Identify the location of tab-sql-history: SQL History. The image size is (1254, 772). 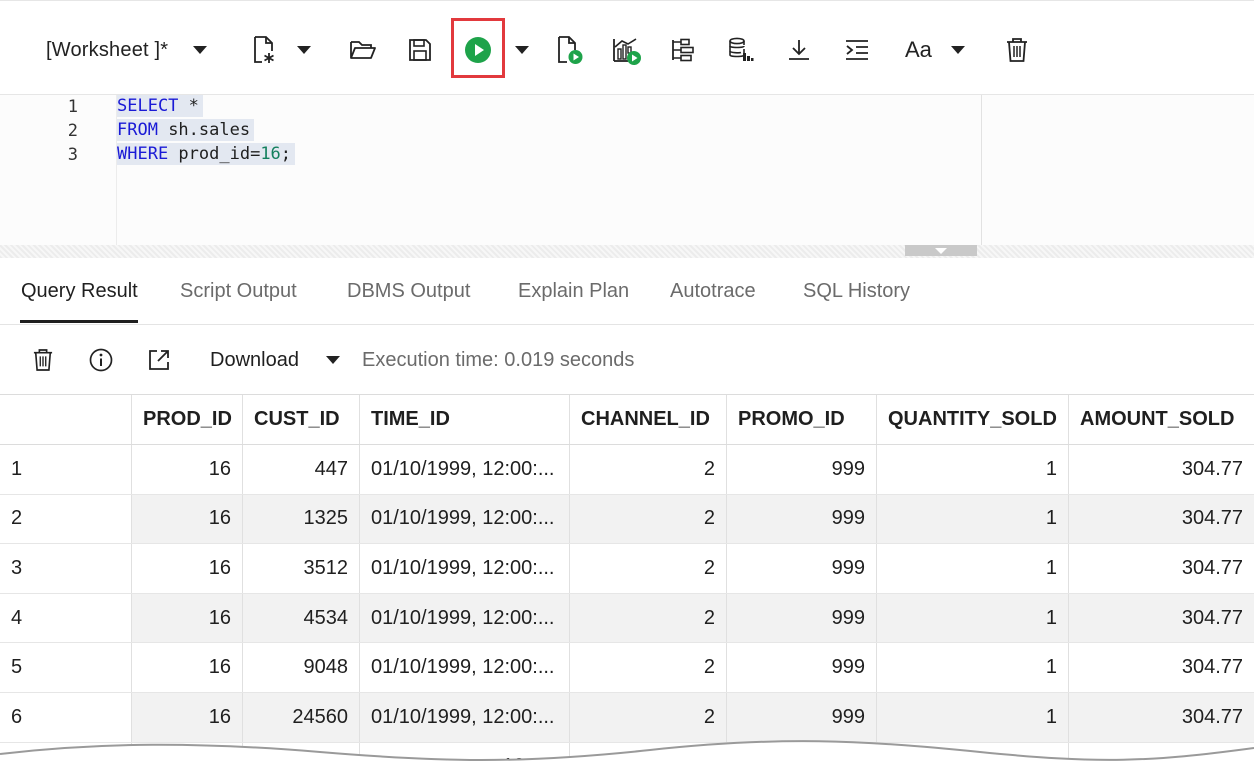
(856, 291).